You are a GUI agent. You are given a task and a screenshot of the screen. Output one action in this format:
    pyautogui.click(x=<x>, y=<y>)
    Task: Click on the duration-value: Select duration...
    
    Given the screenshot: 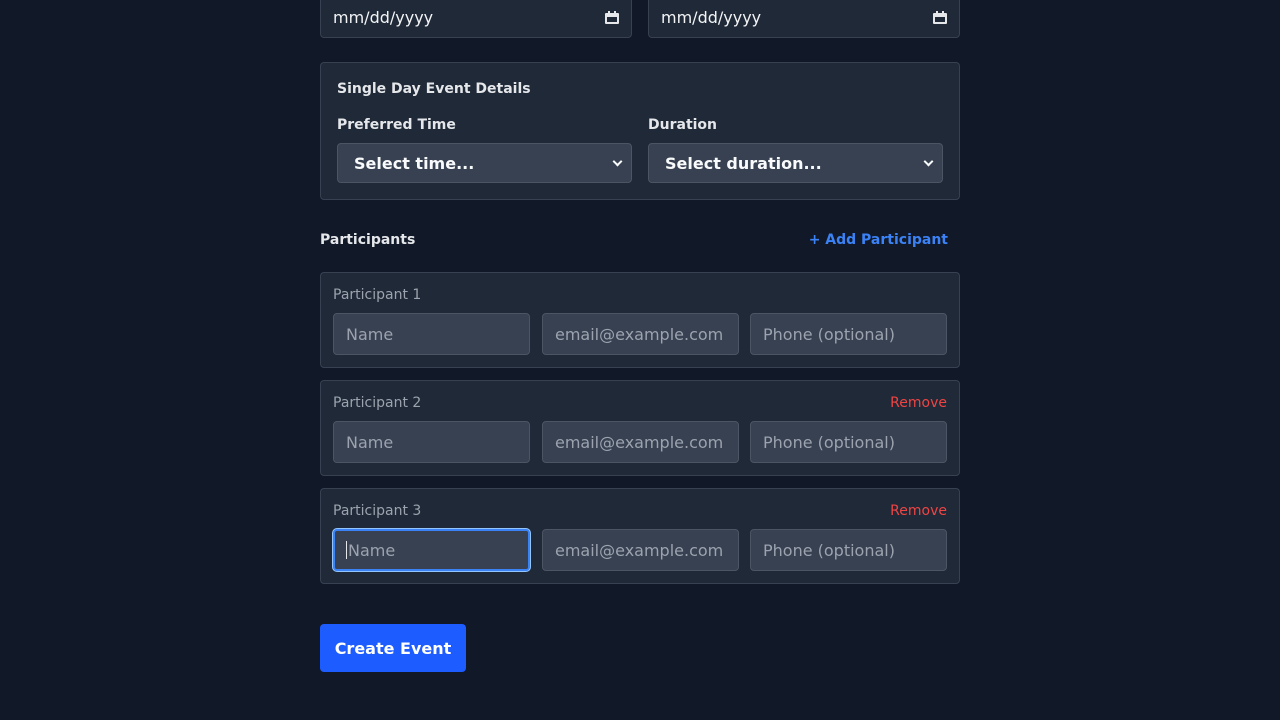 What is the action you would take?
    pyautogui.click(x=743, y=163)
    